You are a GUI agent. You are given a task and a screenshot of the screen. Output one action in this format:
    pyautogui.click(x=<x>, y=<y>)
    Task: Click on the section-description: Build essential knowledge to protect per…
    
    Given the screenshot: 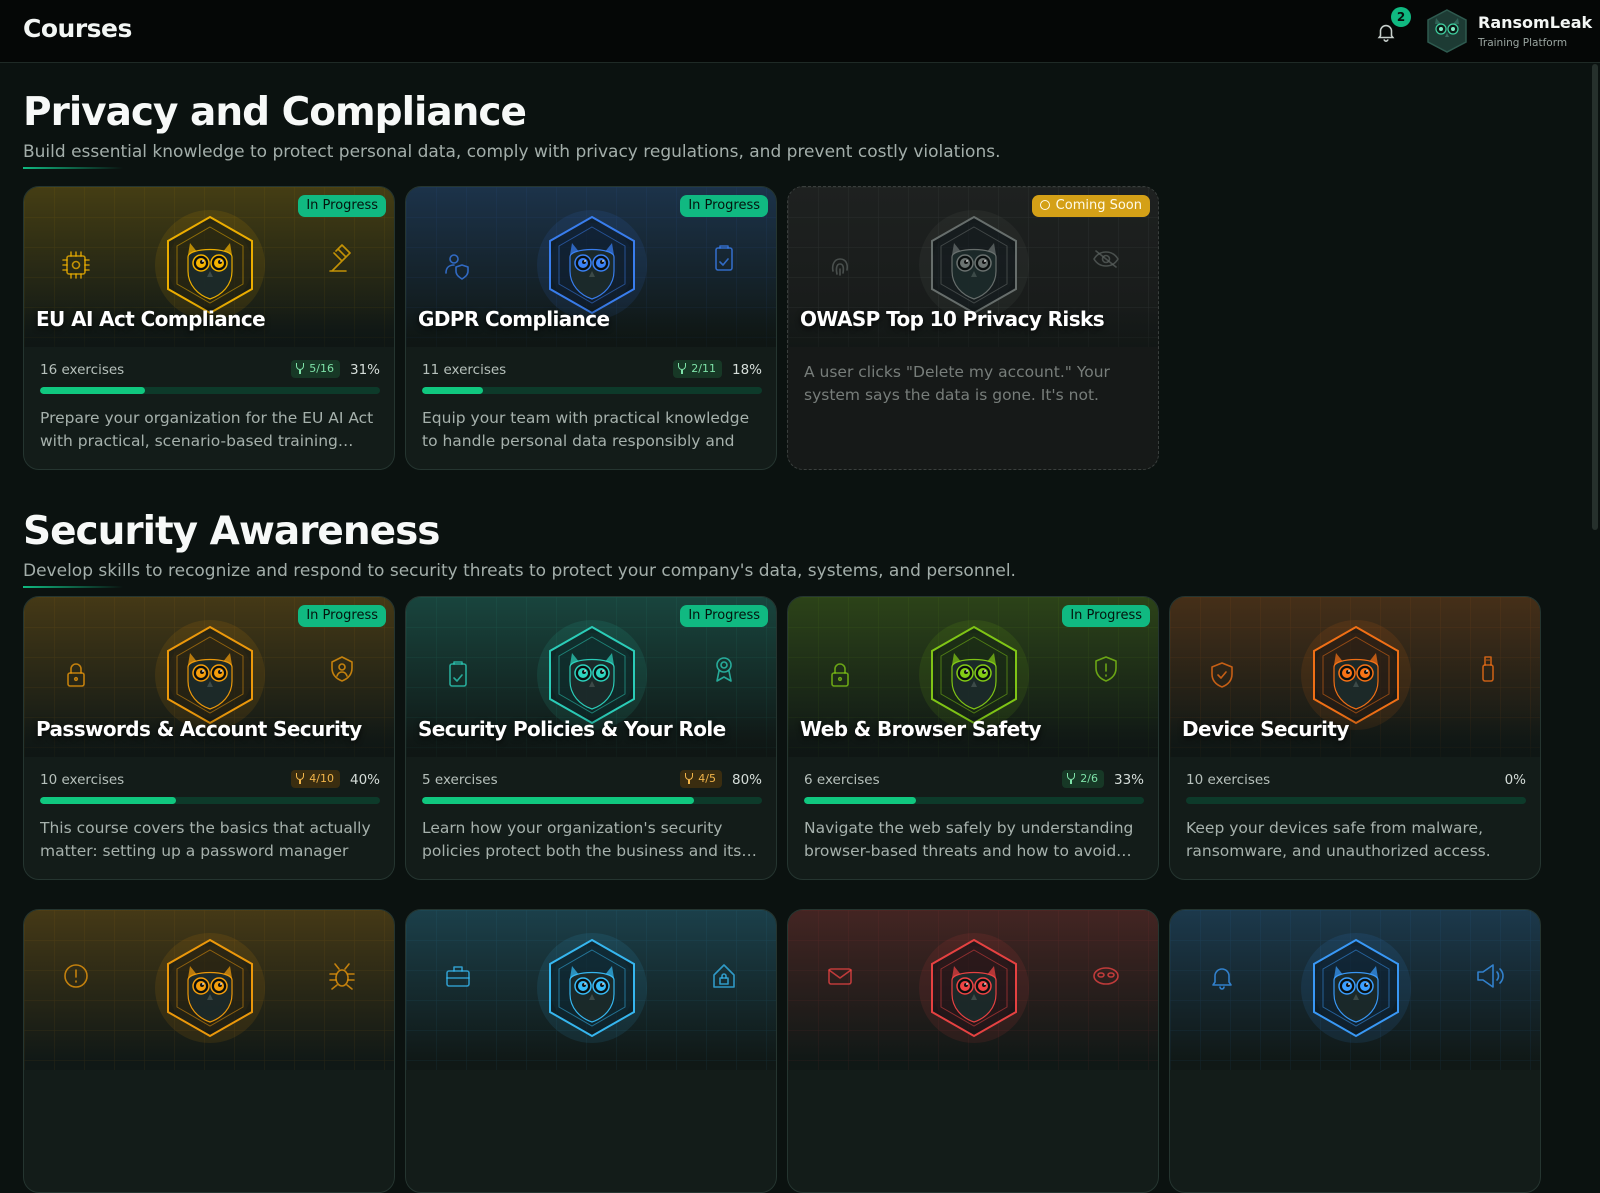 What is the action you would take?
    pyautogui.click(x=512, y=152)
    